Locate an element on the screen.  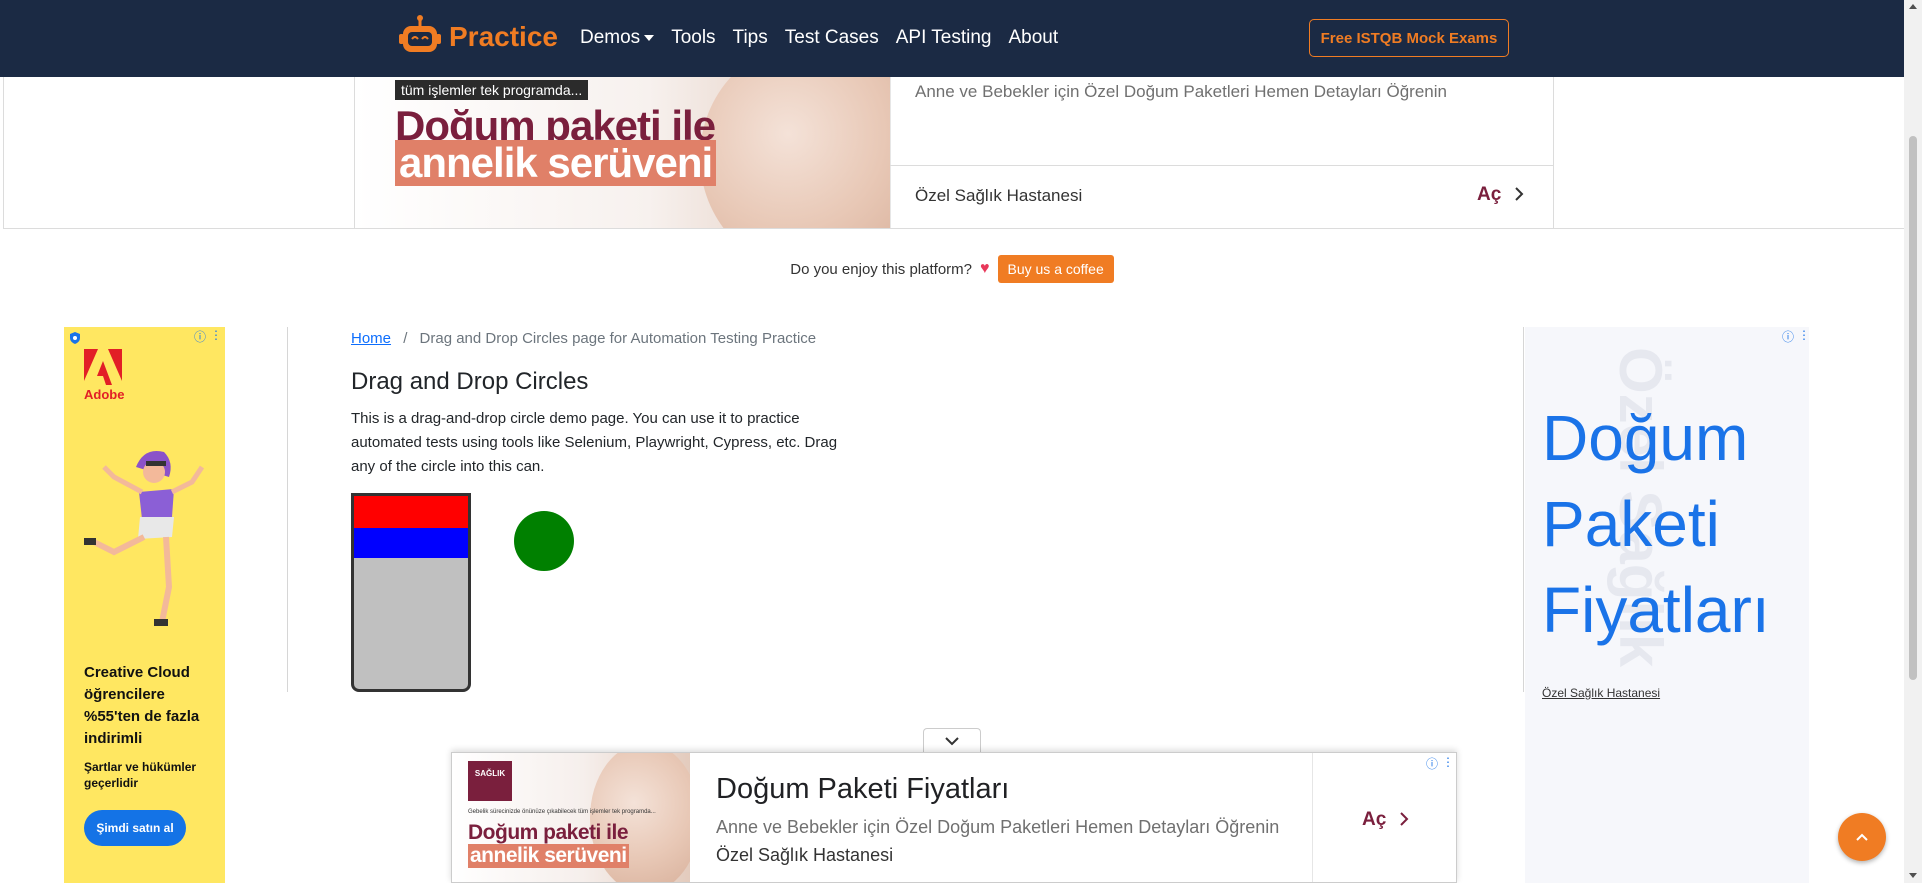
nav-about: About is located at coordinates (1034, 38).